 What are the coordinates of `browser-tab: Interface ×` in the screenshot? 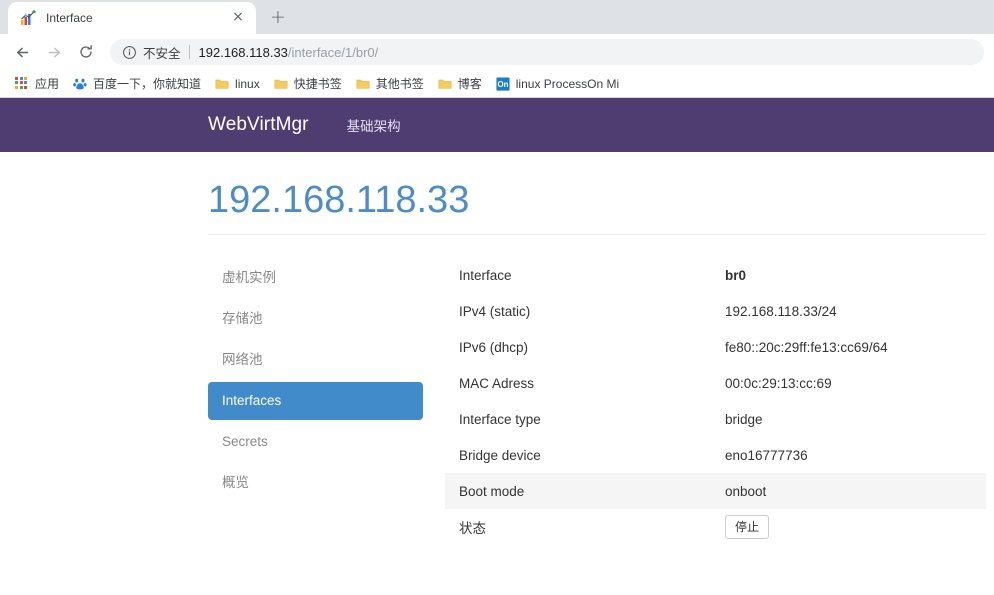 It's located at (132, 18).